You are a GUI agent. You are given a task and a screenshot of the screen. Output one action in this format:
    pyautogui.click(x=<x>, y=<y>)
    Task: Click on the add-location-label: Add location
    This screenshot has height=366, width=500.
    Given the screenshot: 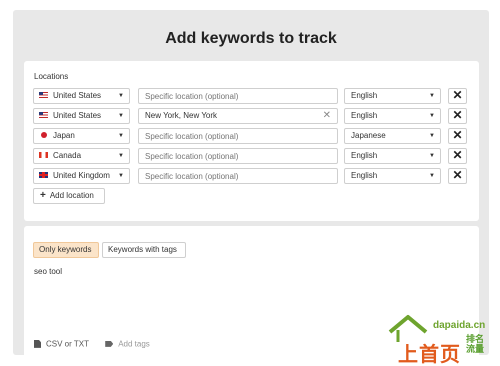 What is the action you would take?
    pyautogui.click(x=71, y=195)
    